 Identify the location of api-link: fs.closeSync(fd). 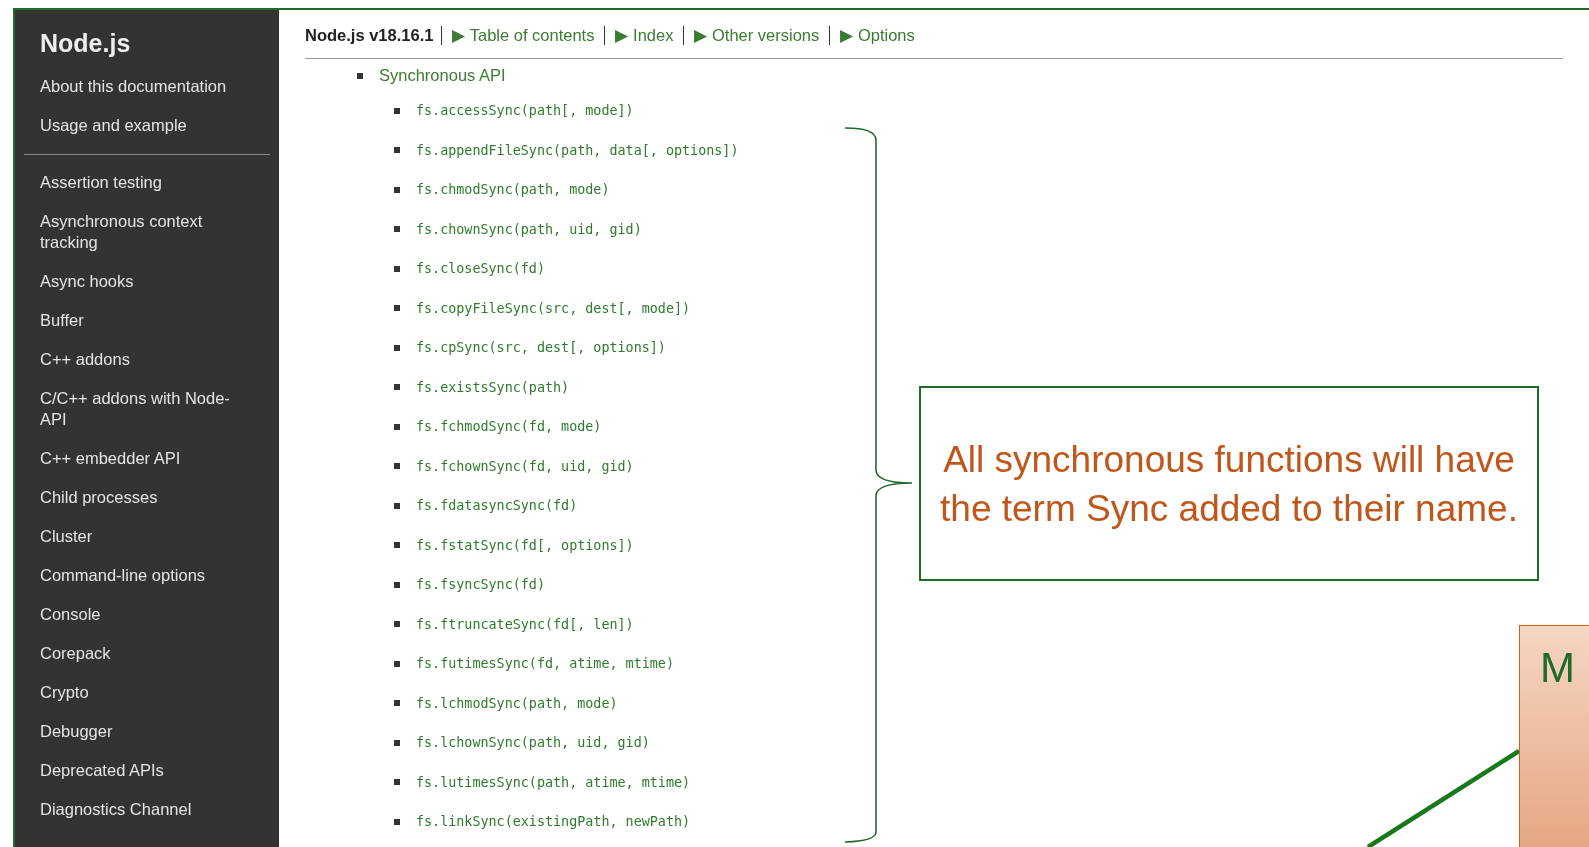
(480, 268).